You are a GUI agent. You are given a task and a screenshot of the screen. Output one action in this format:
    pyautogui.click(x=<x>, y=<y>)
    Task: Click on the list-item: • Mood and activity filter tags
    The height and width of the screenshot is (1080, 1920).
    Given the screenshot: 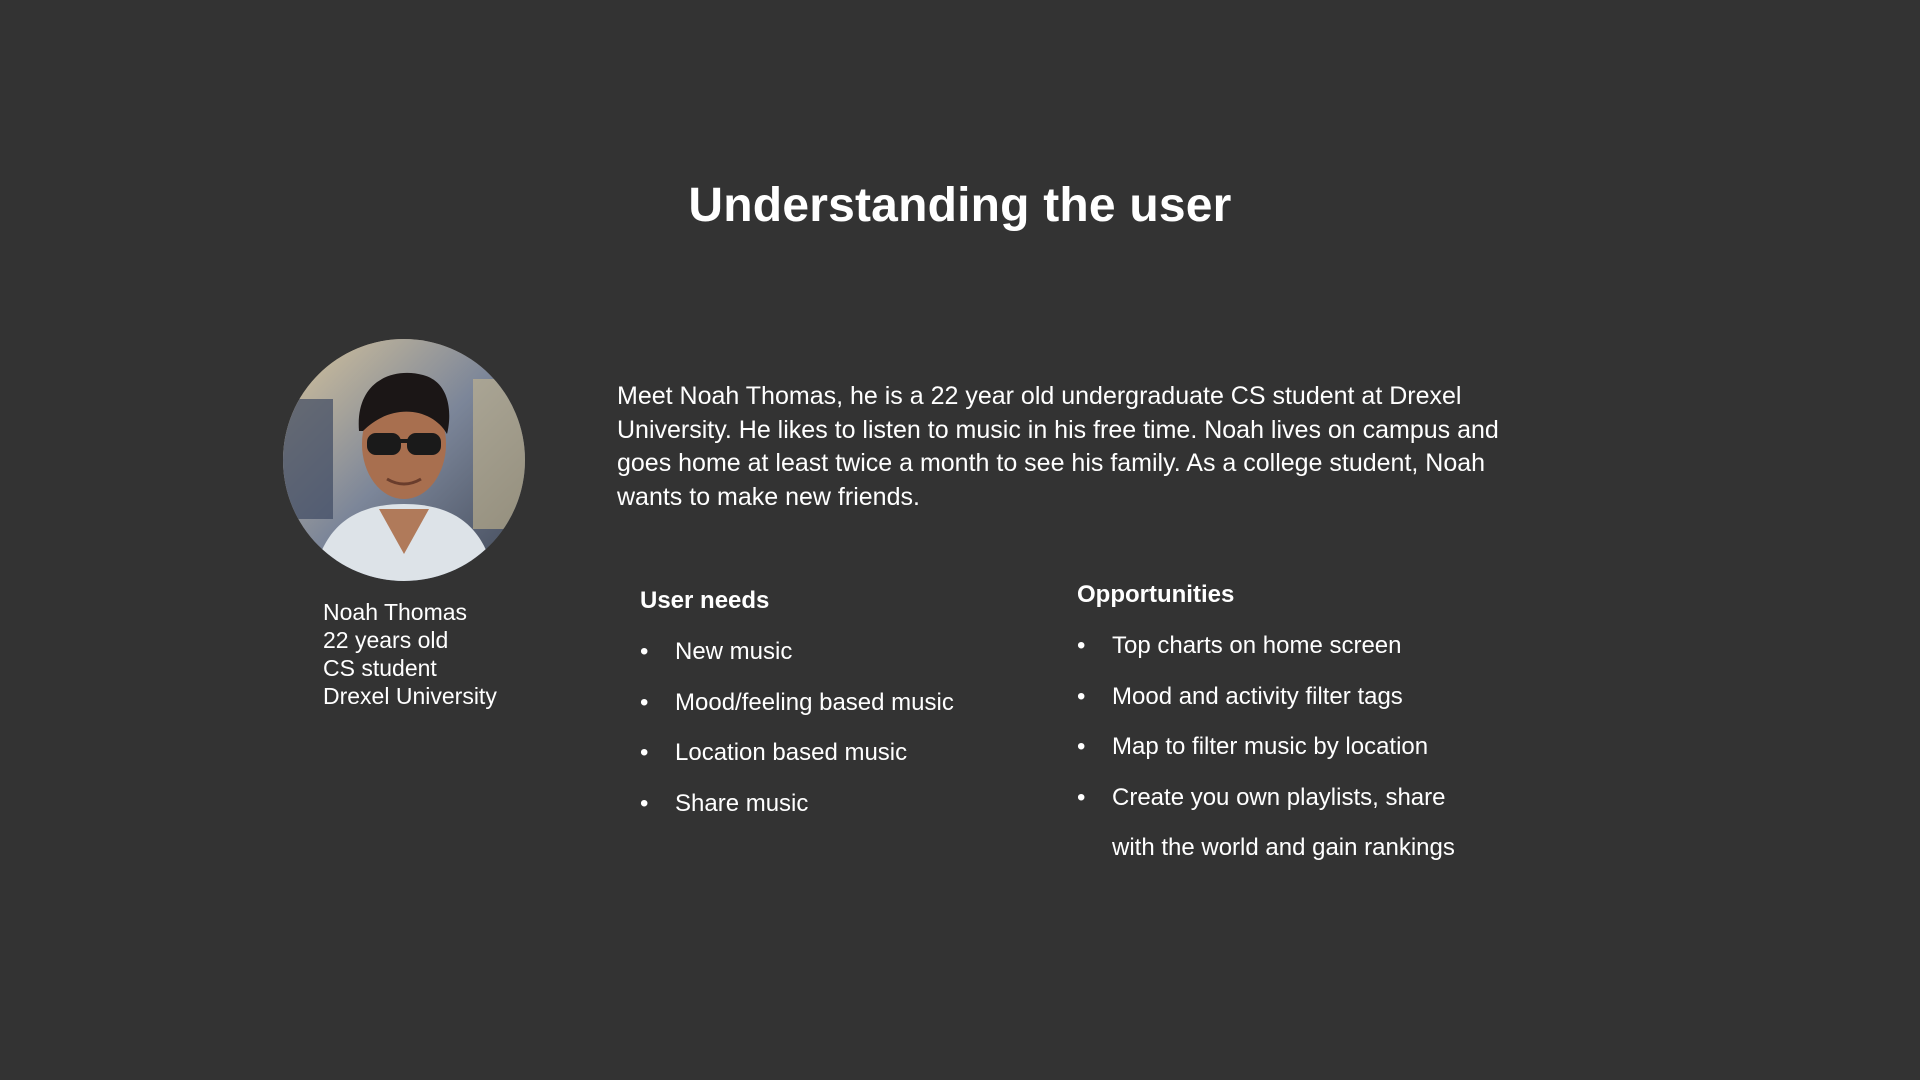 What is the action you would take?
    pyautogui.click(x=1284, y=697)
    